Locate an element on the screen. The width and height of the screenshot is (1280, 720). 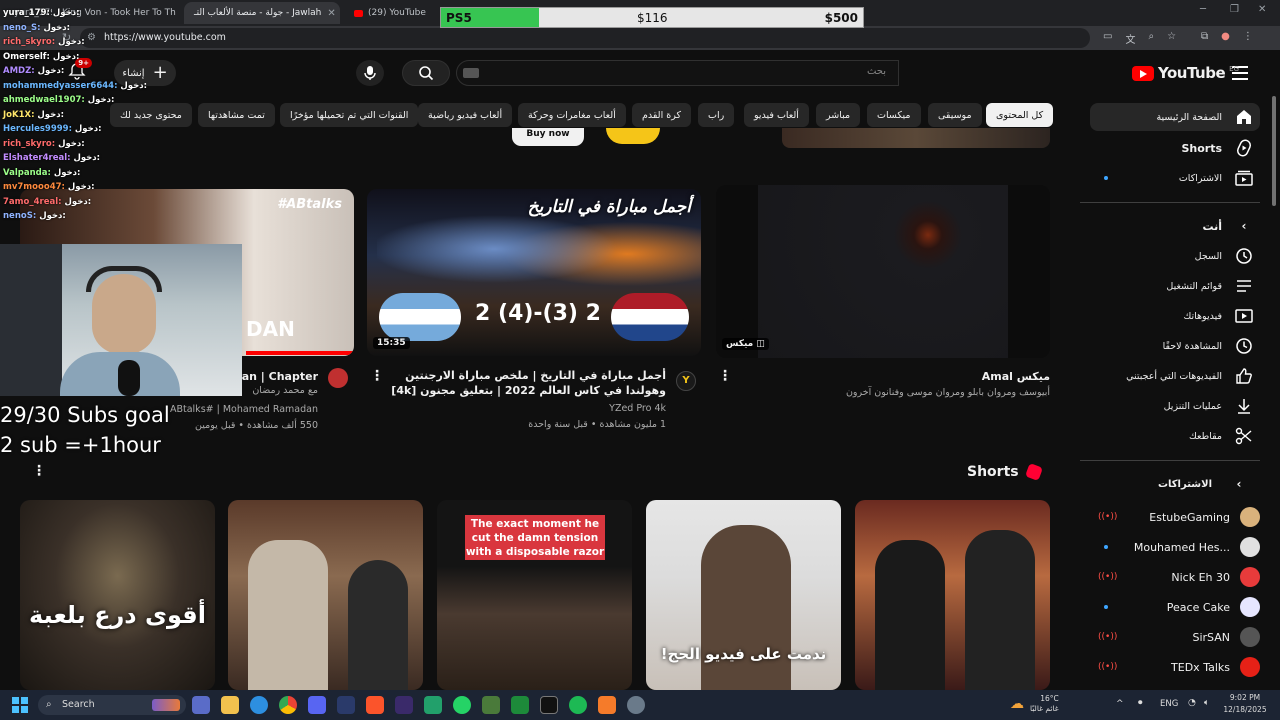
chip-recently-uploaded: القنوات التي تم تحميلها مؤخرًا is located at coordinates (349, 115).